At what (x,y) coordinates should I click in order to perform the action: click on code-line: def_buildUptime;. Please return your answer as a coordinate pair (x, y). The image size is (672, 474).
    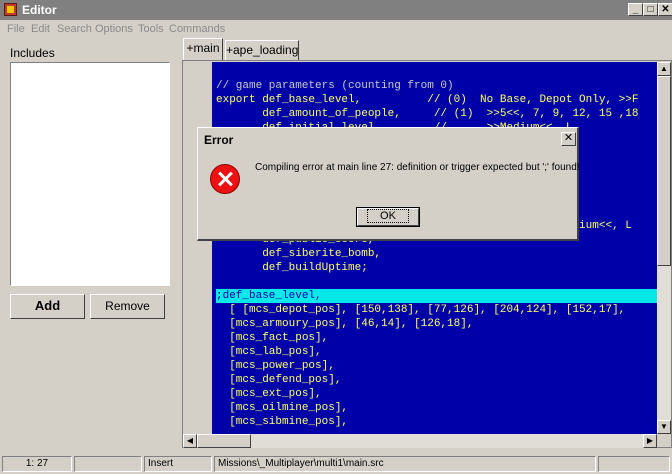
    Looking at the image, I should click on (292, 268).